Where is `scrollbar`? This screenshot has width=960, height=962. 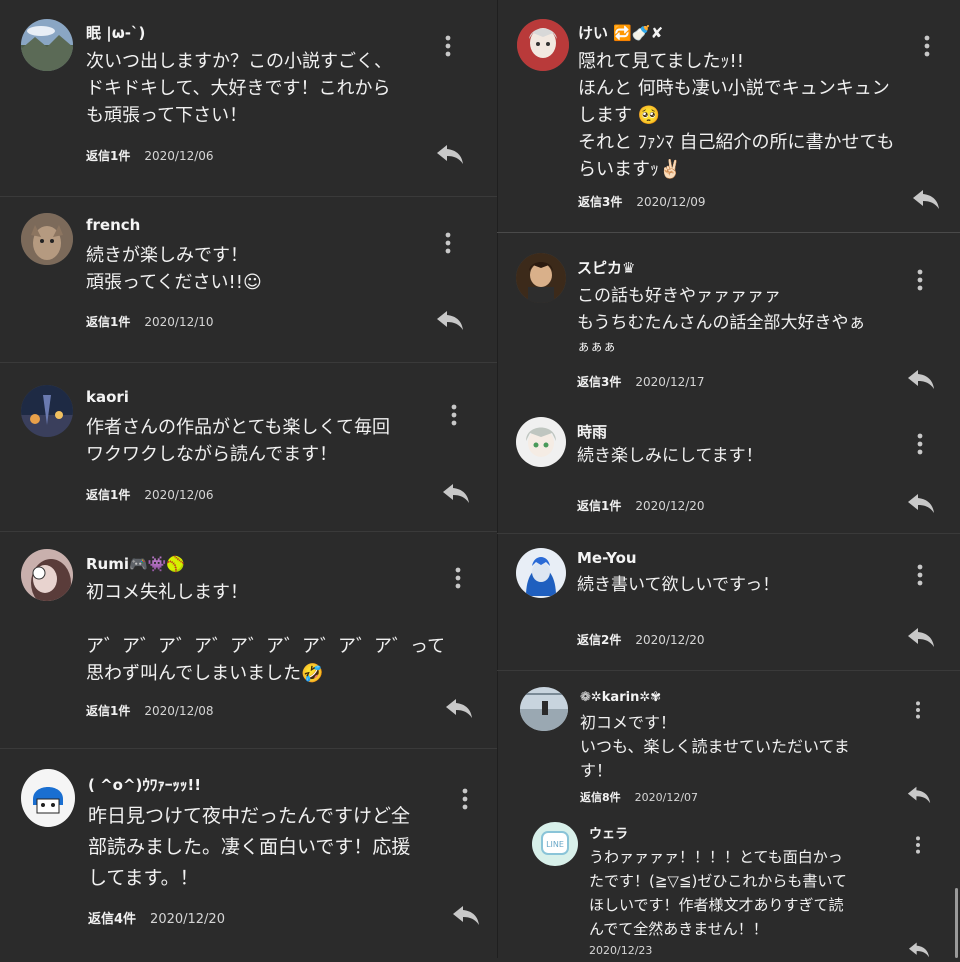 scrollbar is located at coordinates (956, 923).